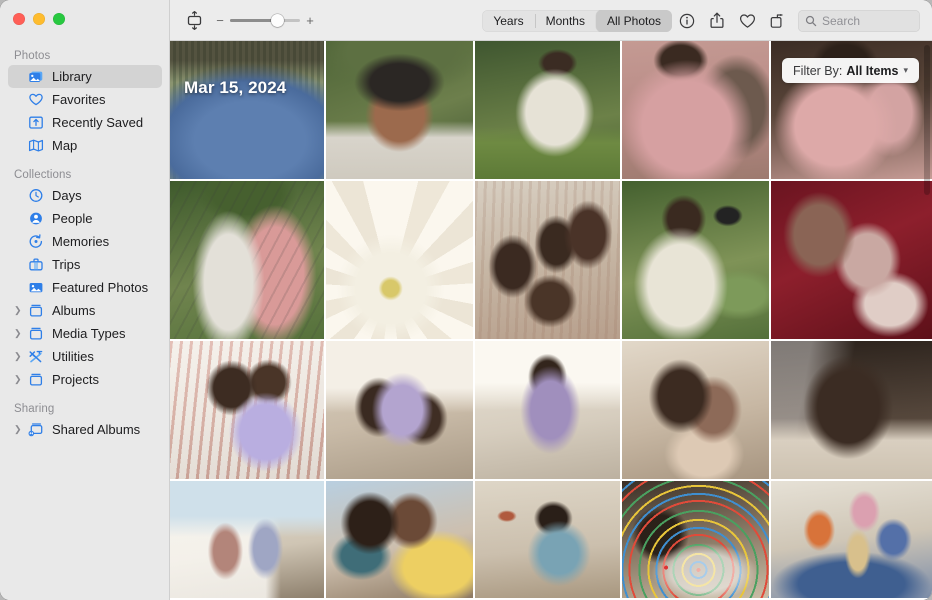 The height and width of the screenshot is (600, 932). I want to click on sidebar-item-label: Projects, so click(75, 379).